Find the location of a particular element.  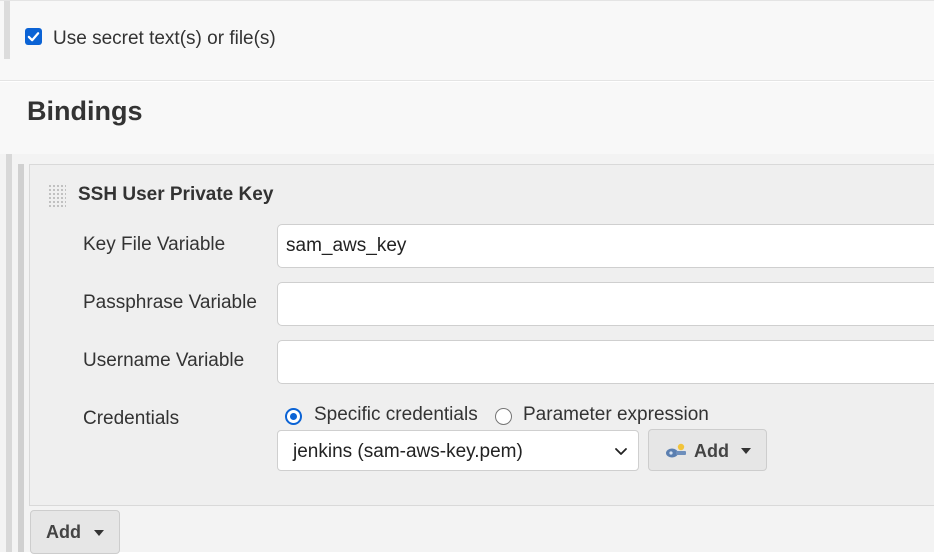

add-binding-label: Add is located at coordinates (63, 532).